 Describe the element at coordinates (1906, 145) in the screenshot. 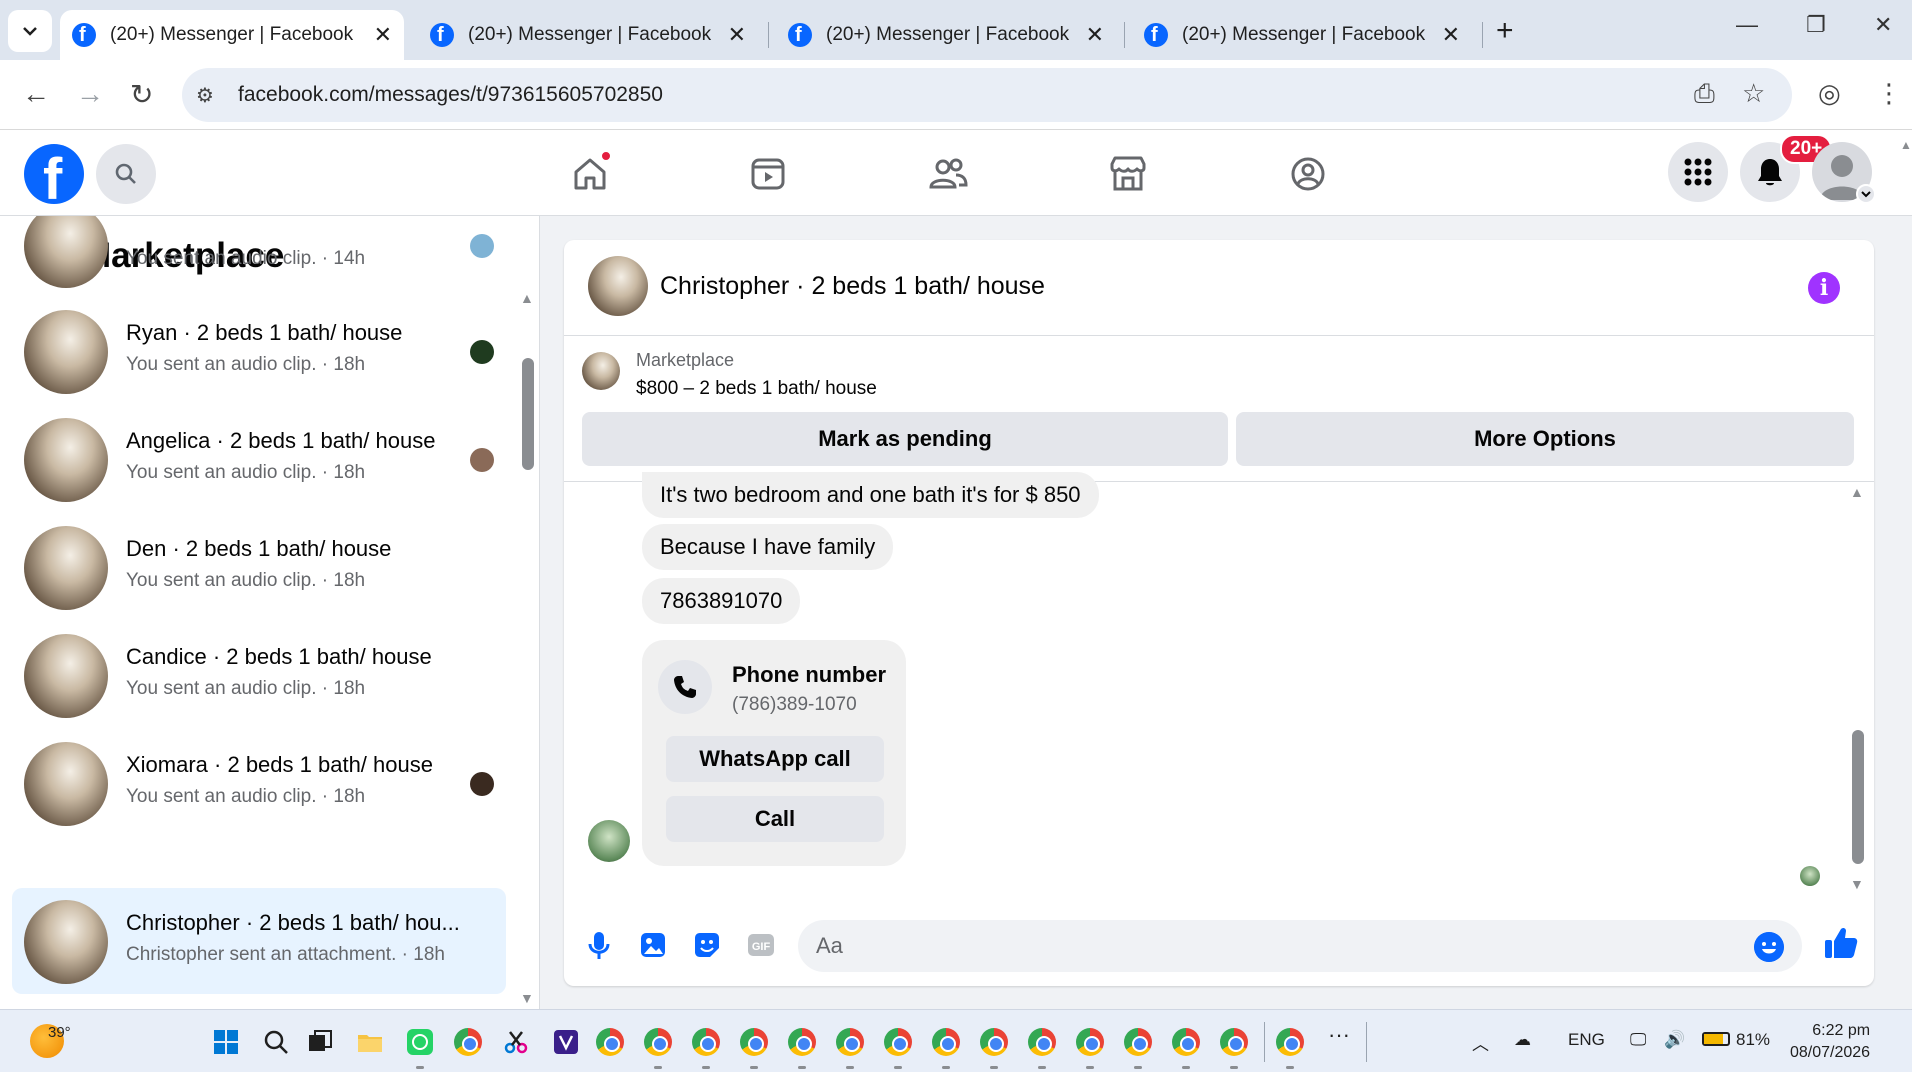

I see `page-scroll-up-arrow: ▲` at that location.